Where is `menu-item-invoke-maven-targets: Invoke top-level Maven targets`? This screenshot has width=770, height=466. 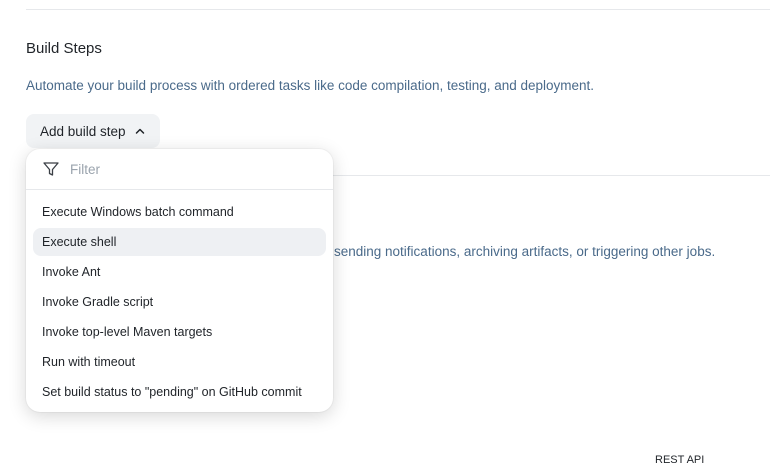
menu-item-invoke-maven-targets: Invoke top-level Maven targets is located at coordinates (179, 332).